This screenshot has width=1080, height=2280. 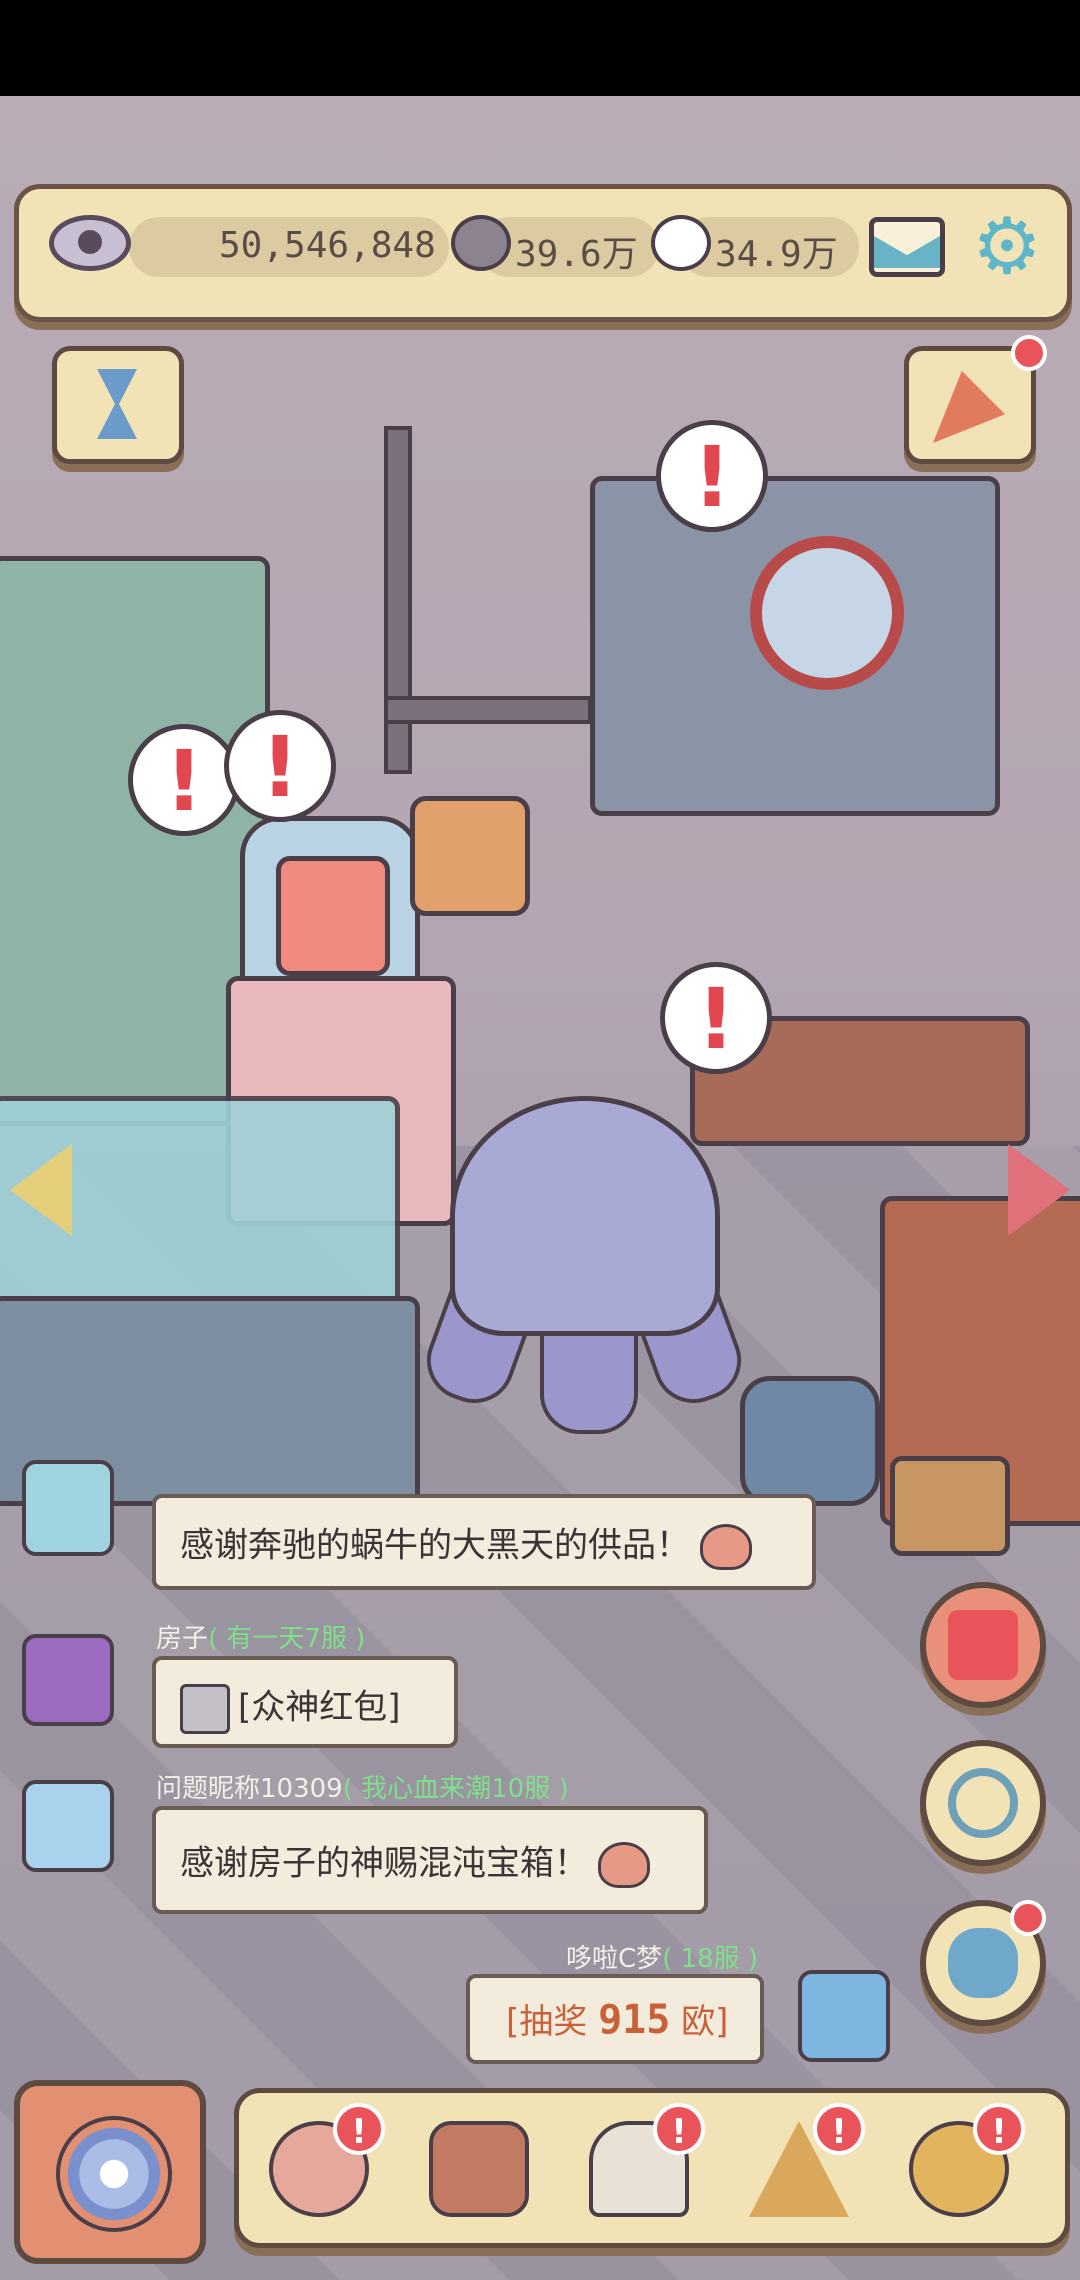 I want to click on hourglass-icon, so click(x=117, y=404).